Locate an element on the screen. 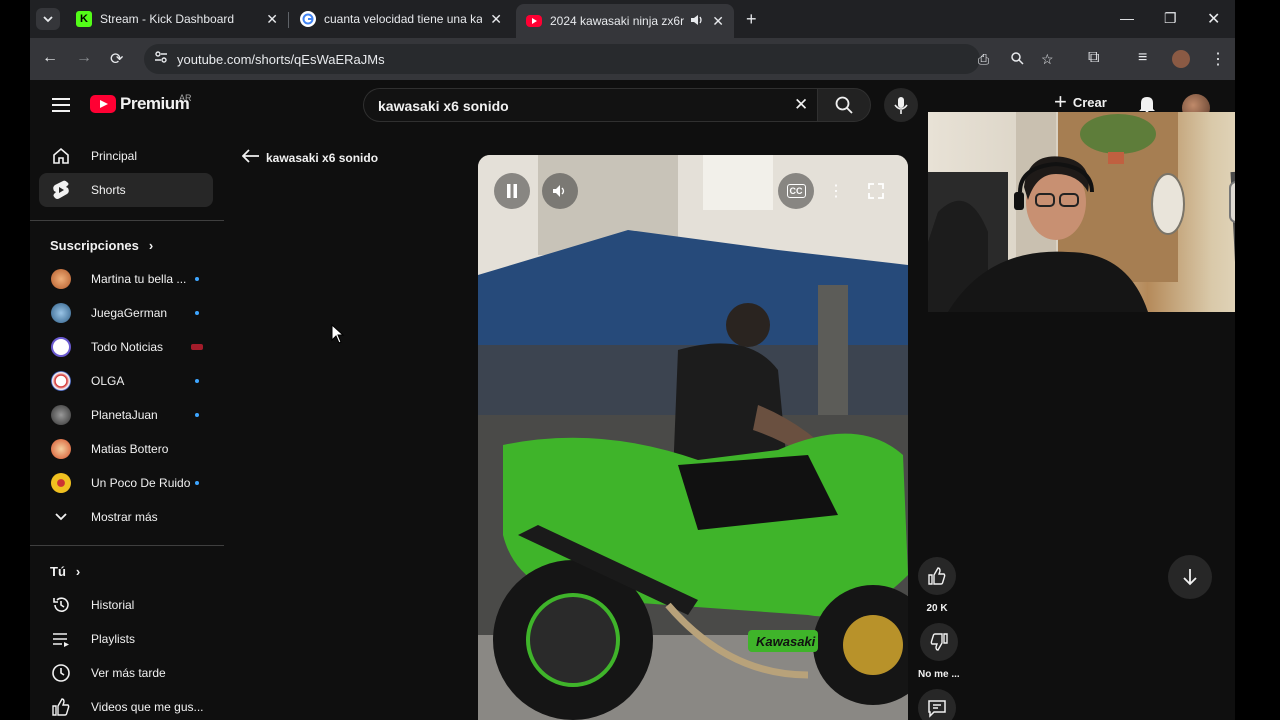  youtube-premium-logo: Premium is located at coordinates (140, 104).